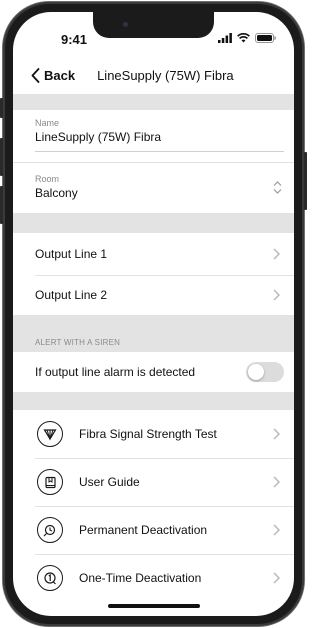 Image resolution: width=320 pixels, height=628 pixels. What do you see at coordinates (1, 205) in the screenshot?
I see `volume-down-button` at bounding box center [1, 205].